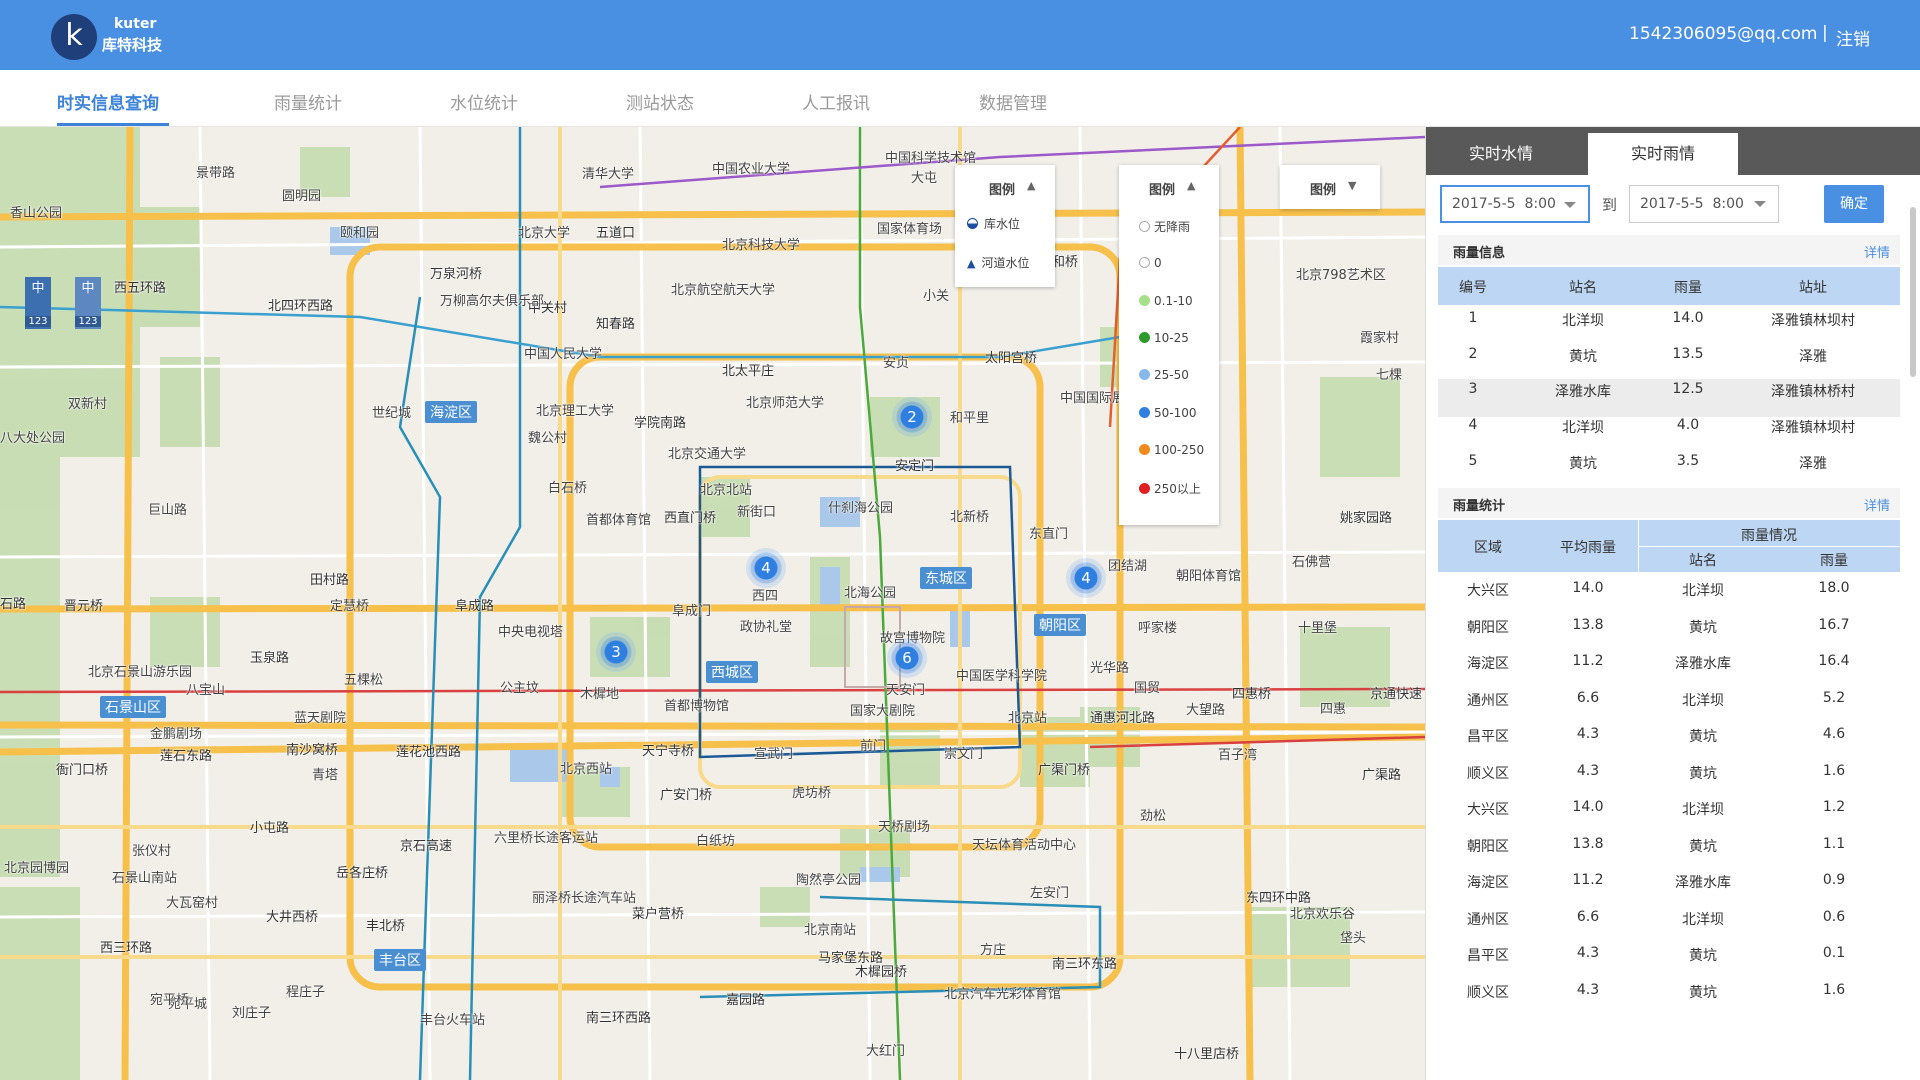 This screenshot has height=1080, width=1920. What do you see at coordinates (1380, 338) in the screenshot?
I see `map-poi: 霞家村` at bounding box center [1380, 338].